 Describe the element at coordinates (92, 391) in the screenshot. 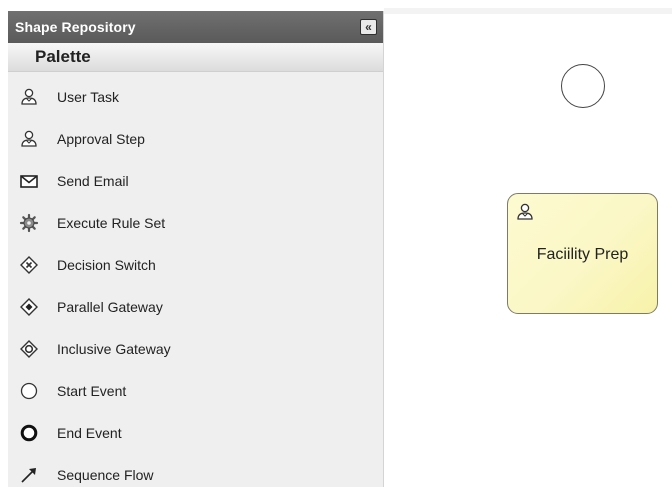

I see `palette-item-label: Start Event` at that location.